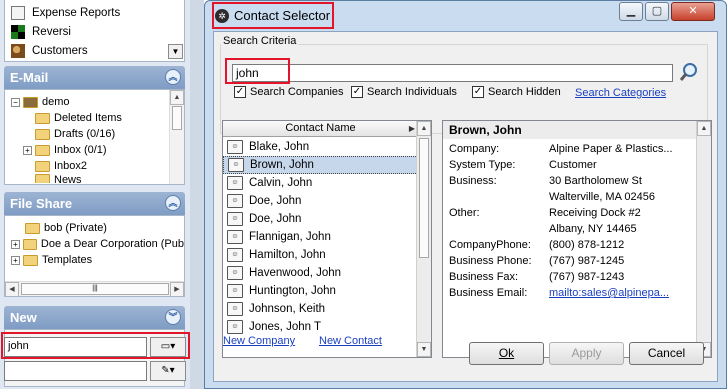 The width and height of the screenshot is (727, 389). I want to click on tree-item-templates: + Templates, so click(97, 260).